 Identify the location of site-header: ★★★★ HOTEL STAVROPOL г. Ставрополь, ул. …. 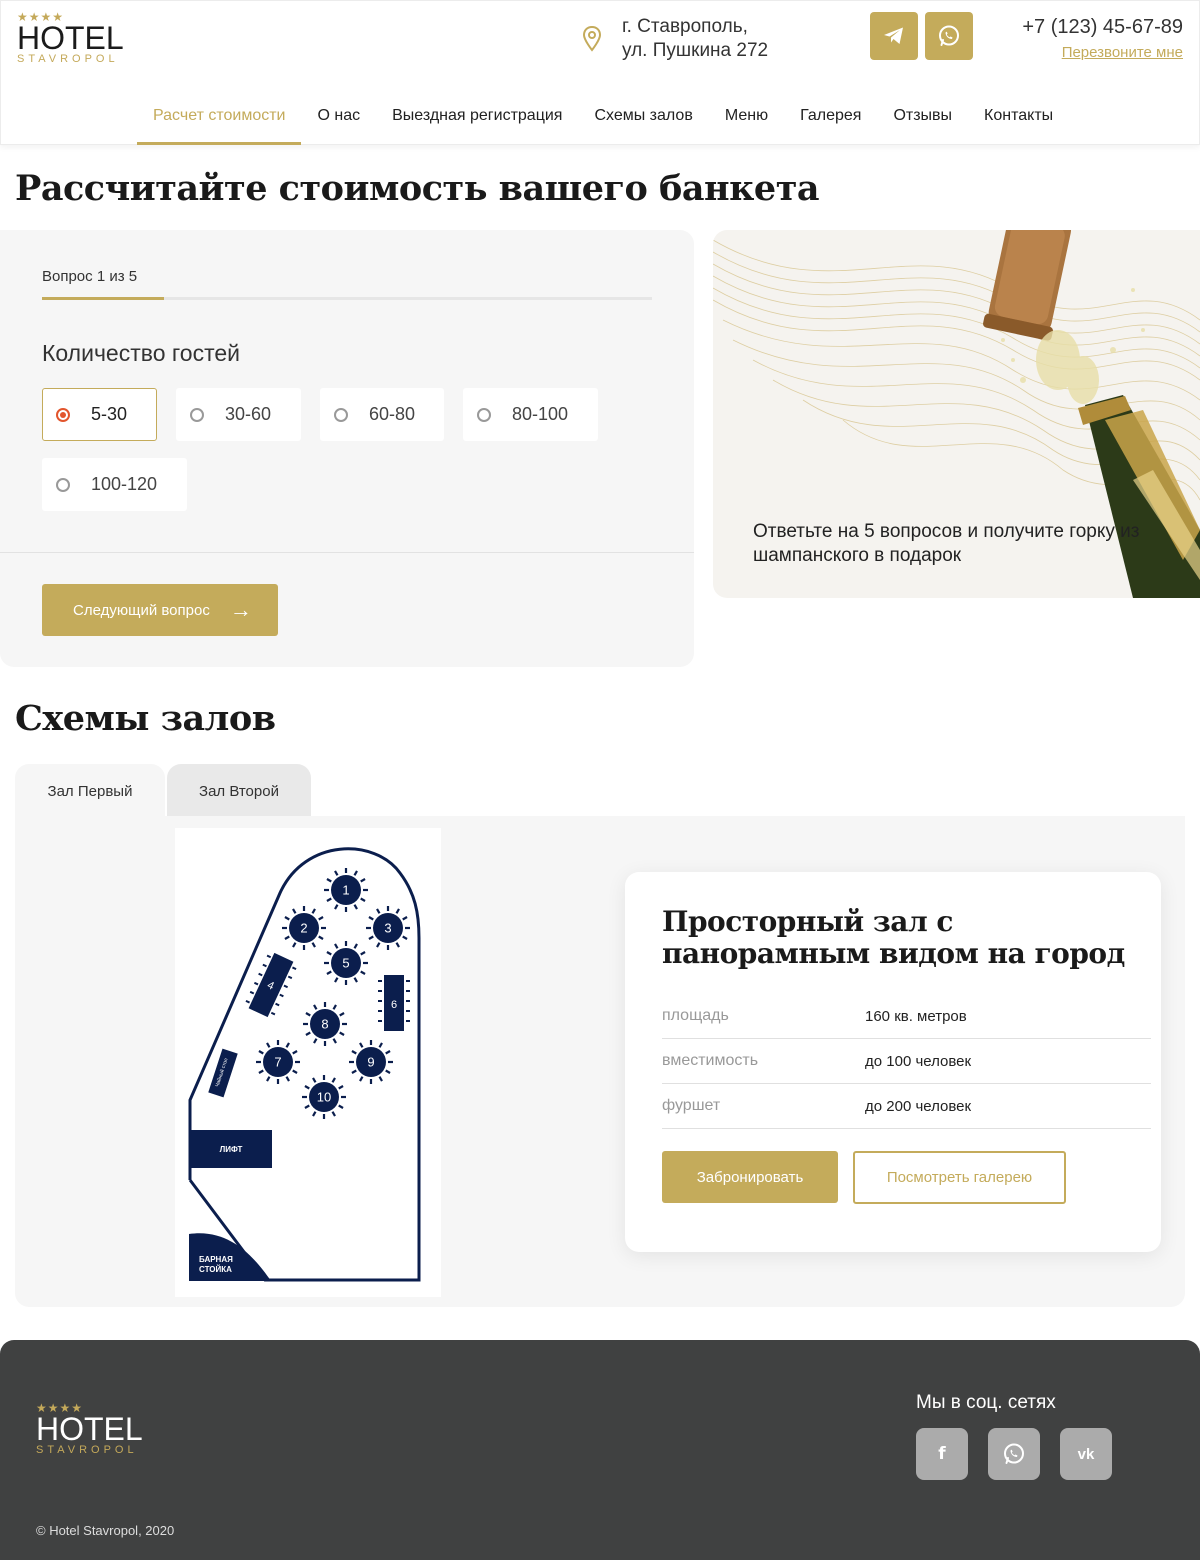
(600, 72).